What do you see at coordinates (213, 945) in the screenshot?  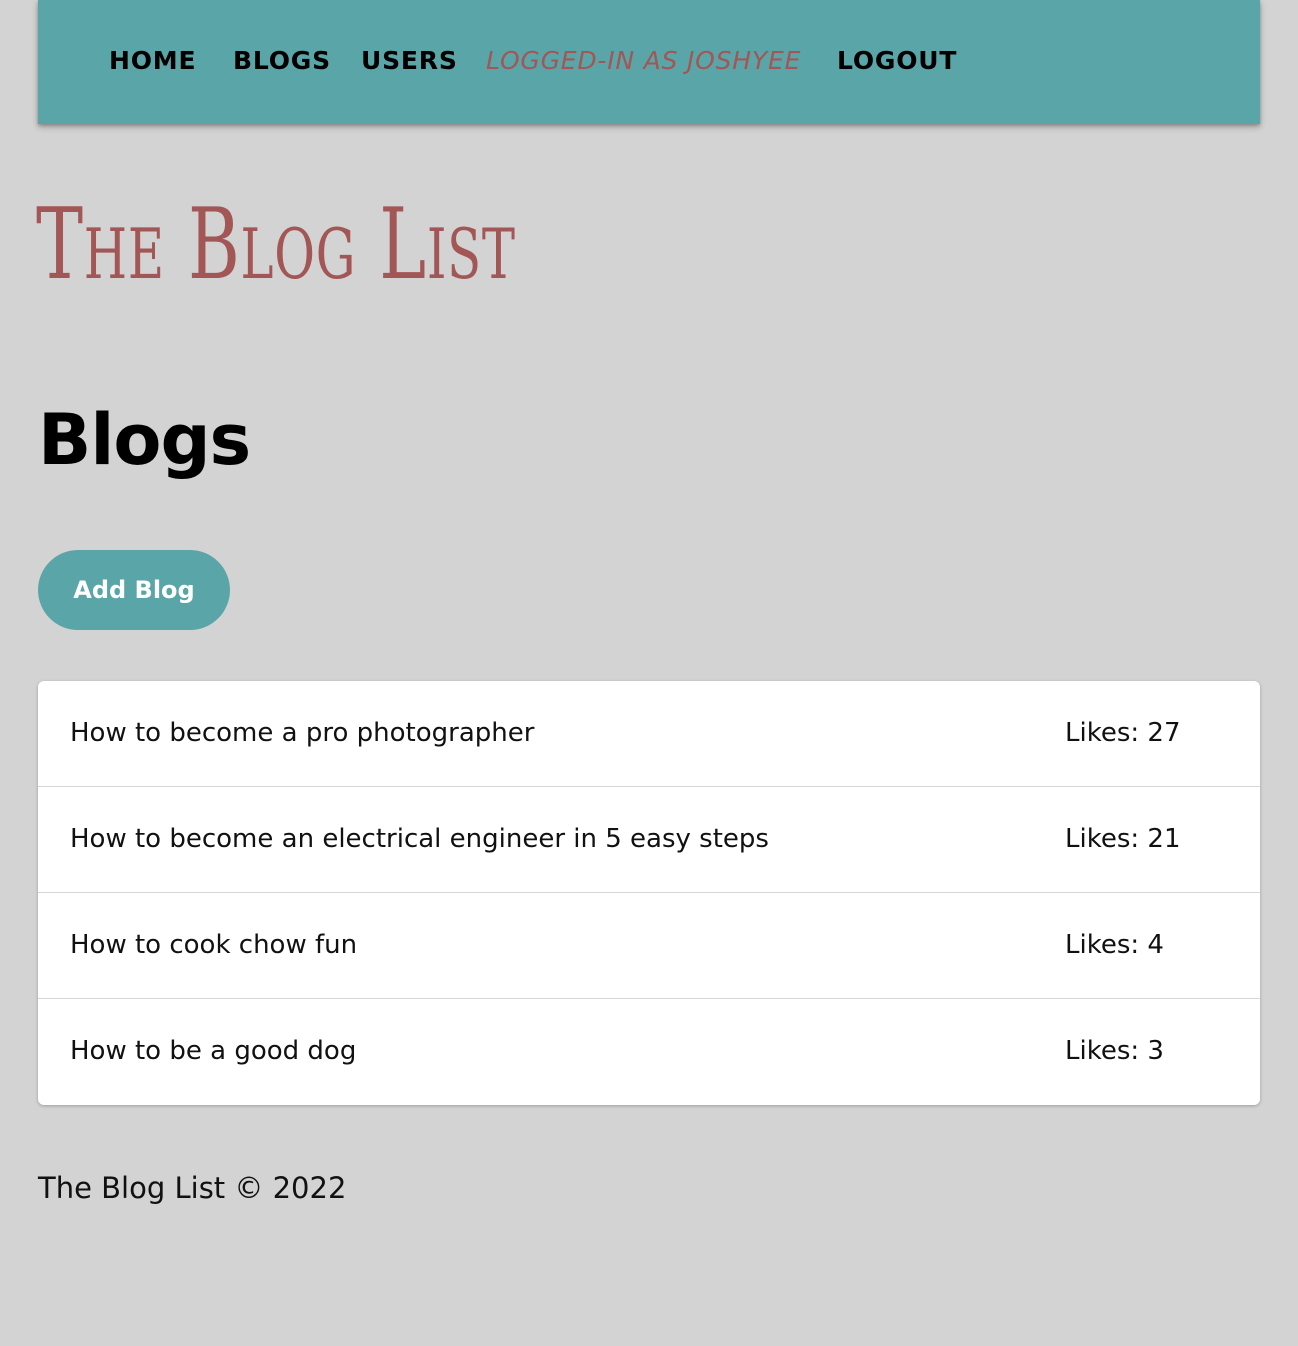 I see `blog-title: How to cook chow fun` at bounding box center [213, 945].